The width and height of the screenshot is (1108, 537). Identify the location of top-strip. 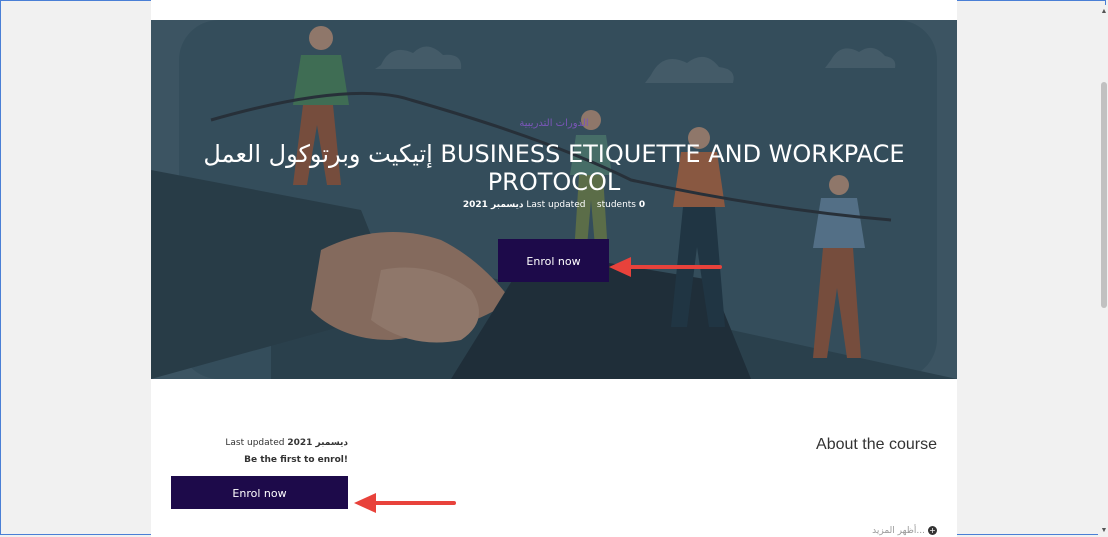
(554, 4).